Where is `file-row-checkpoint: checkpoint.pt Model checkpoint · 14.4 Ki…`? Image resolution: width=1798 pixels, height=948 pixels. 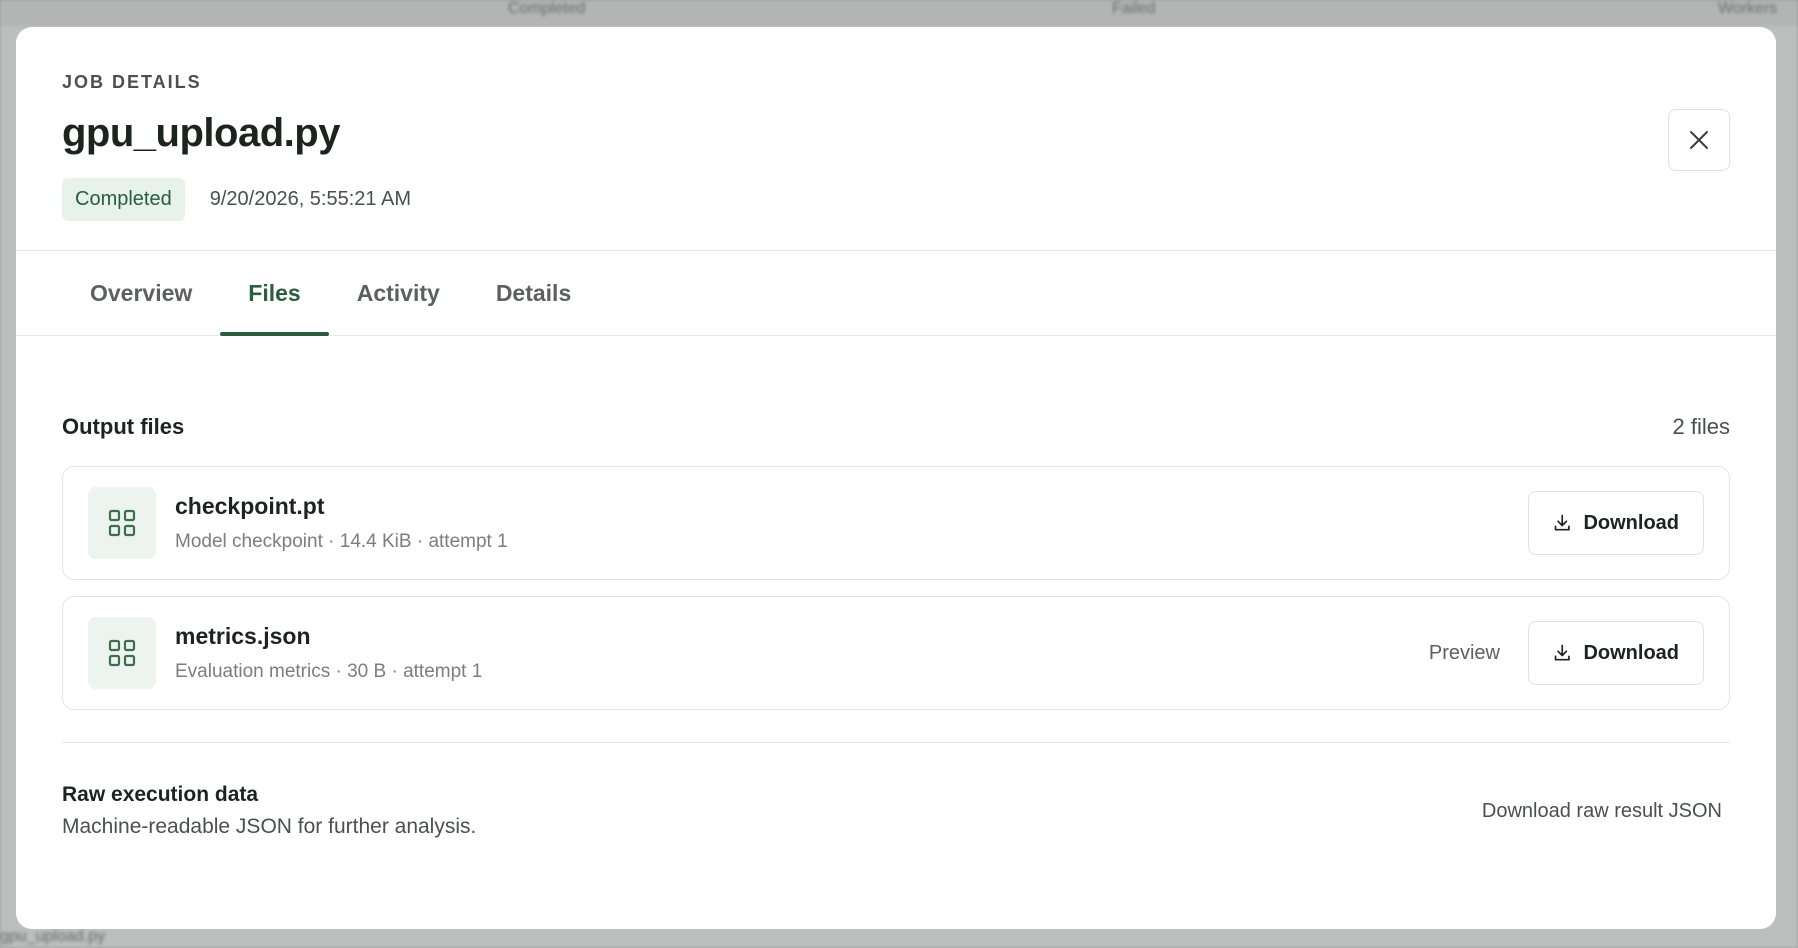 file-row-checkpoint: checkpoint.pt Model checkpoint · 14.4 Ki… is located at coordinates (896, 523).